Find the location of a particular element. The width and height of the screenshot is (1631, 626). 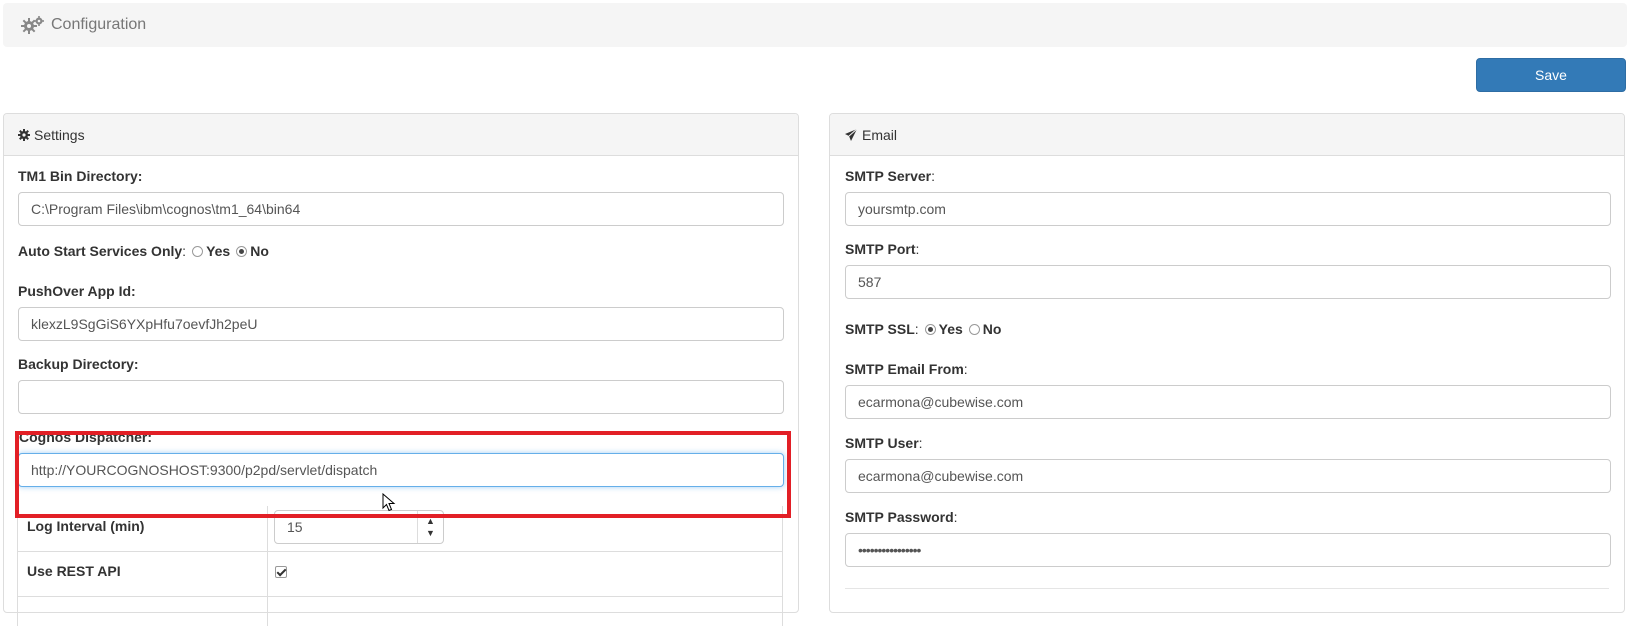

smtp-password-label: SMTP Password is located at coordinates (899, 517).